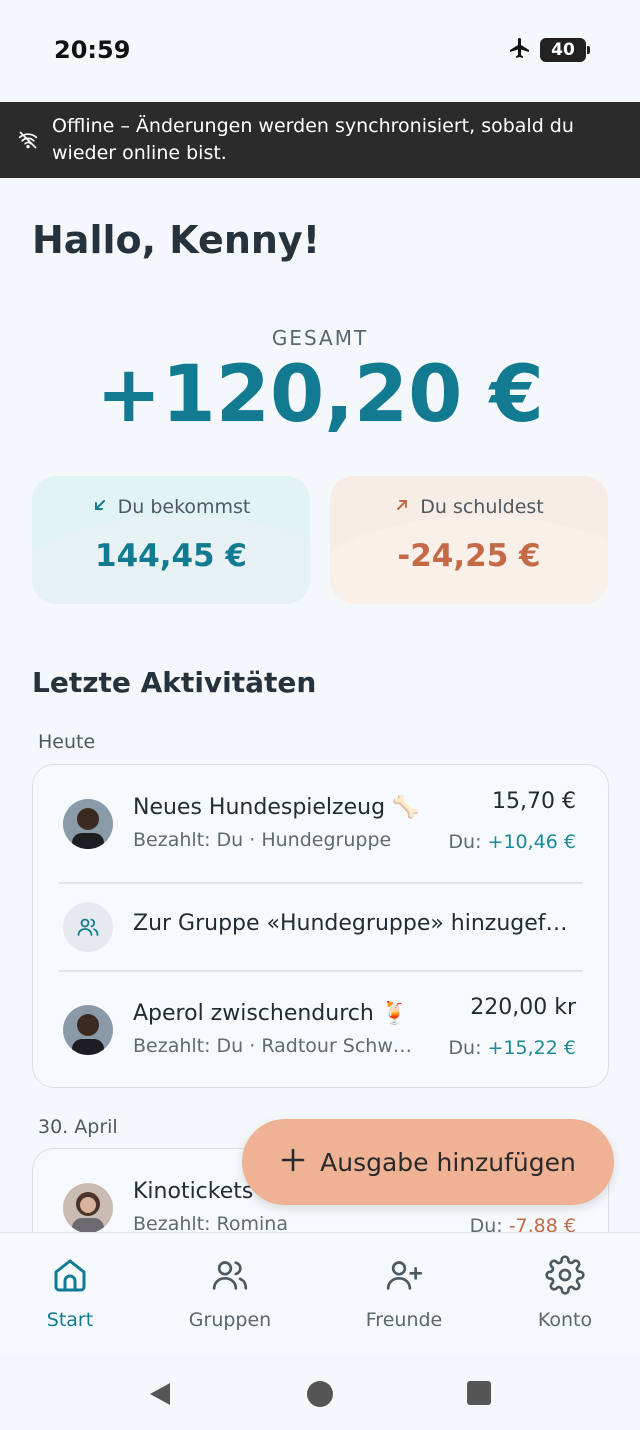 This screenshot has width=640, height=1430. I want to click on status-icons: 40, so click(549, 50).